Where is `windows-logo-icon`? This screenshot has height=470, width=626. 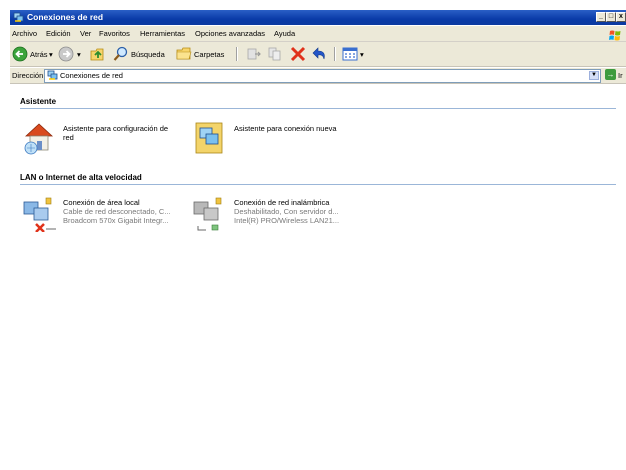
windows-logo-icon is located at coordinates (615, 35).